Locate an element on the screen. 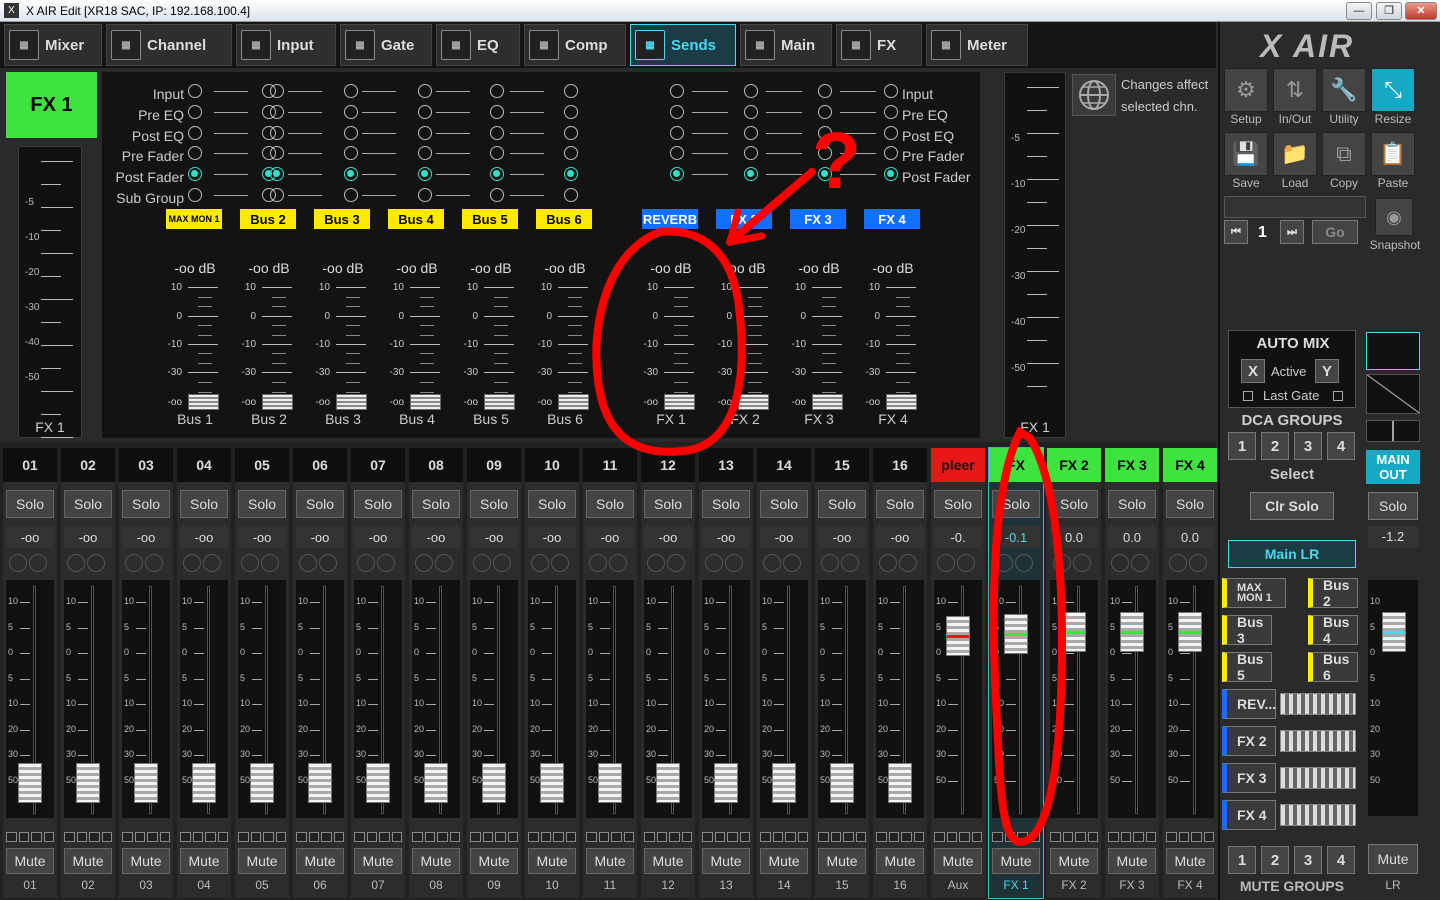  automix-x-button: X is located at coordinates (1253, 371).